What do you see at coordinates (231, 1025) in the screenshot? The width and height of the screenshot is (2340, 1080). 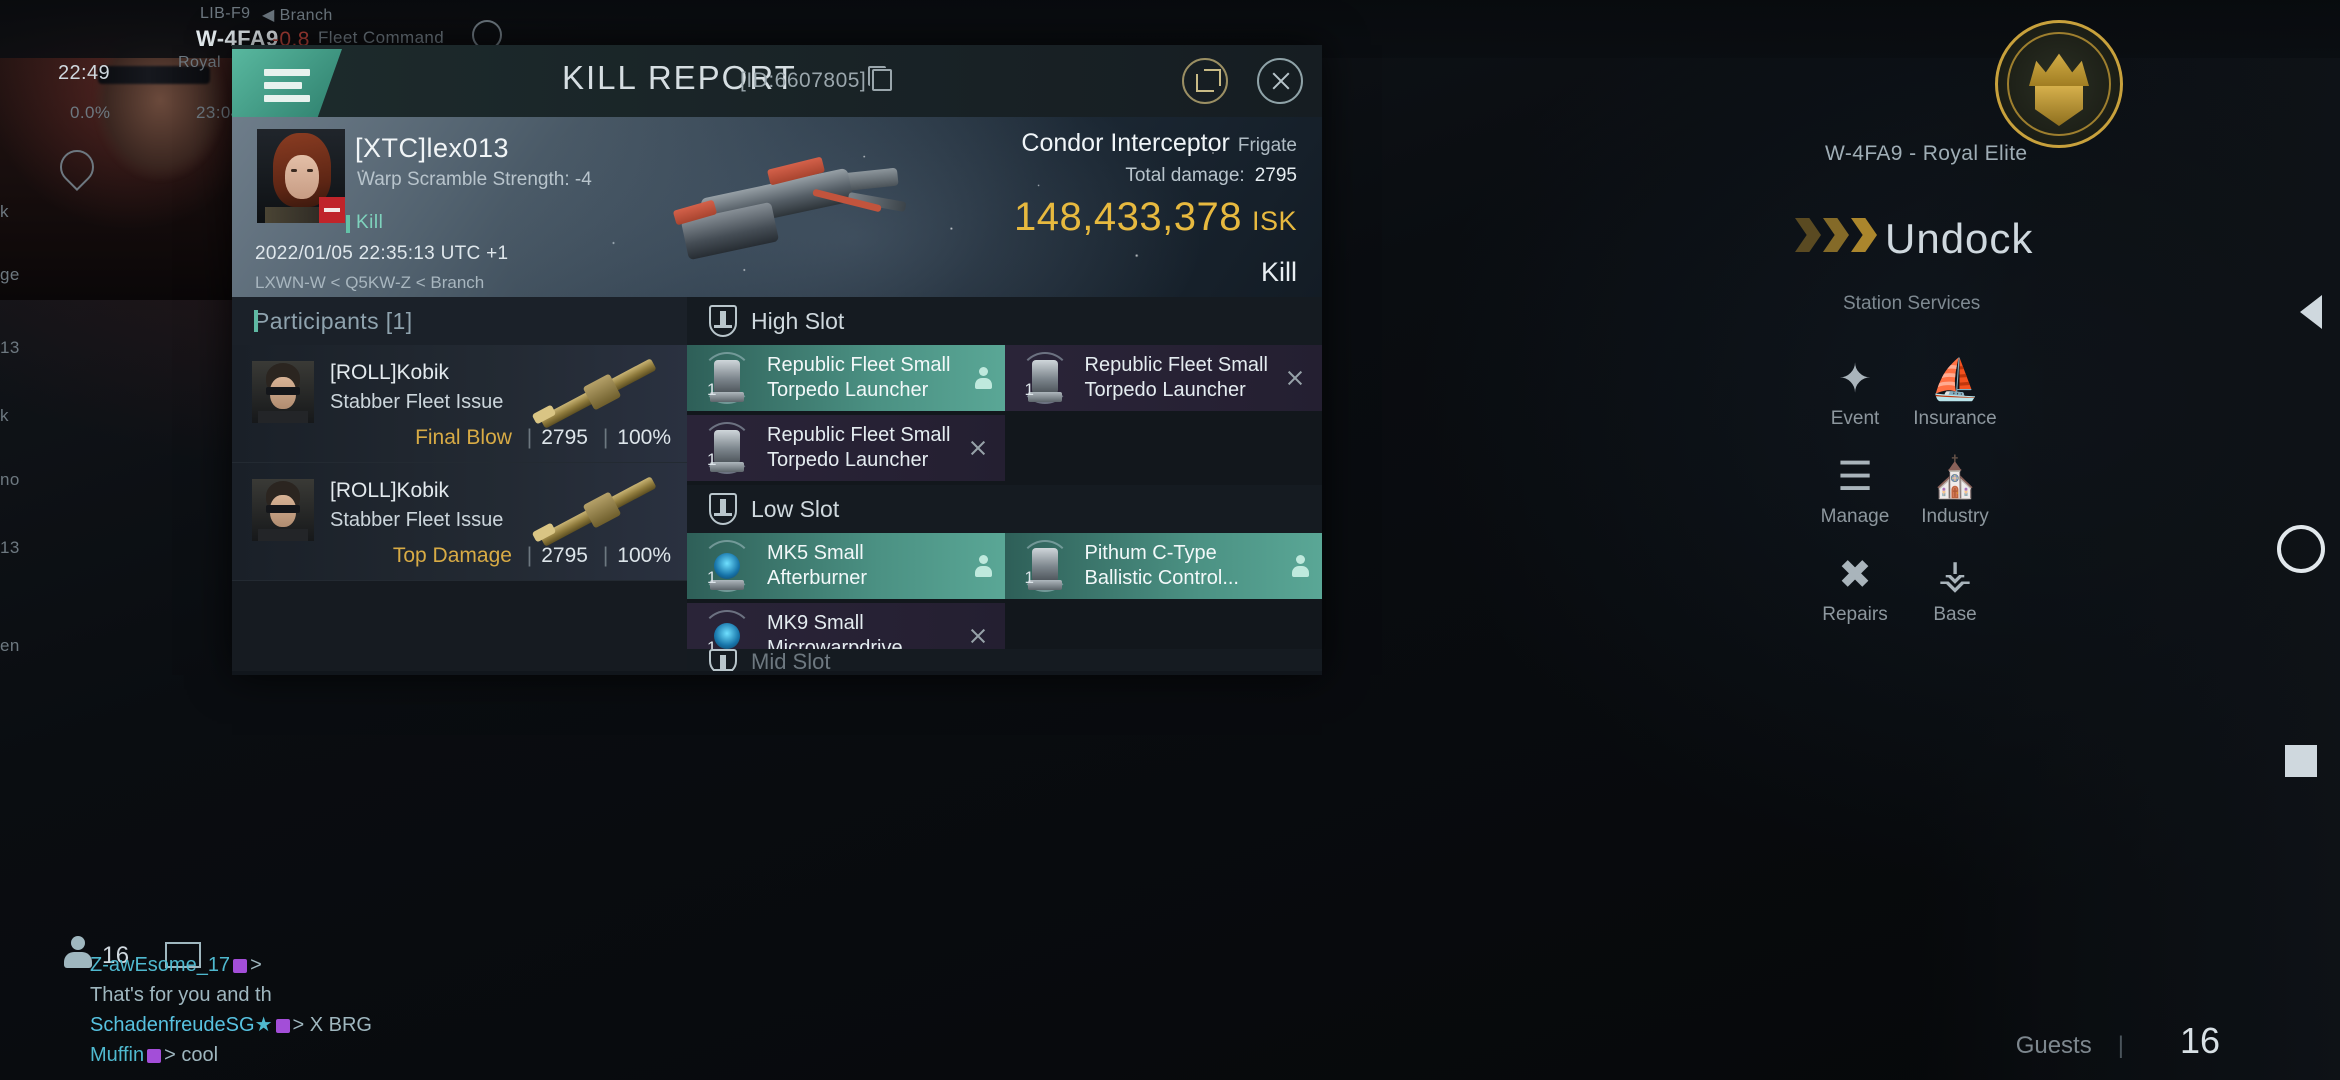 I see `chat-line: SchadenfreudeSG★ > X BRG` at bounding box center [231, 1025].